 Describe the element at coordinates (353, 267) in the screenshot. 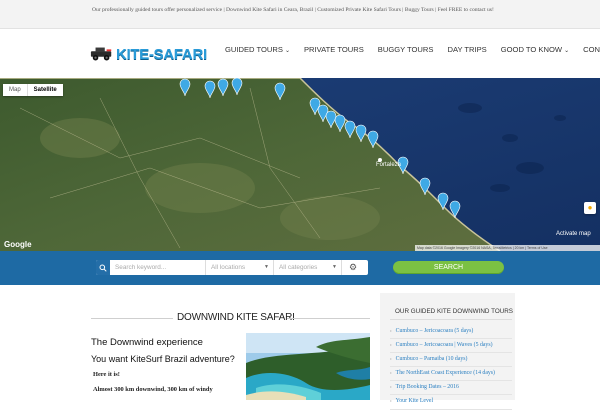

I see `gear-icon: ⚙` at that location.